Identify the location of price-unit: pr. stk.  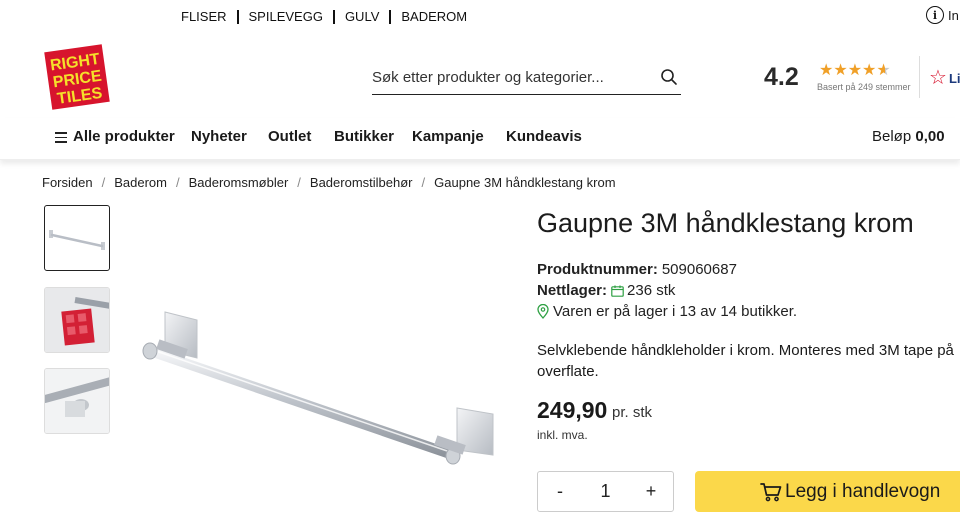
(632, 412).